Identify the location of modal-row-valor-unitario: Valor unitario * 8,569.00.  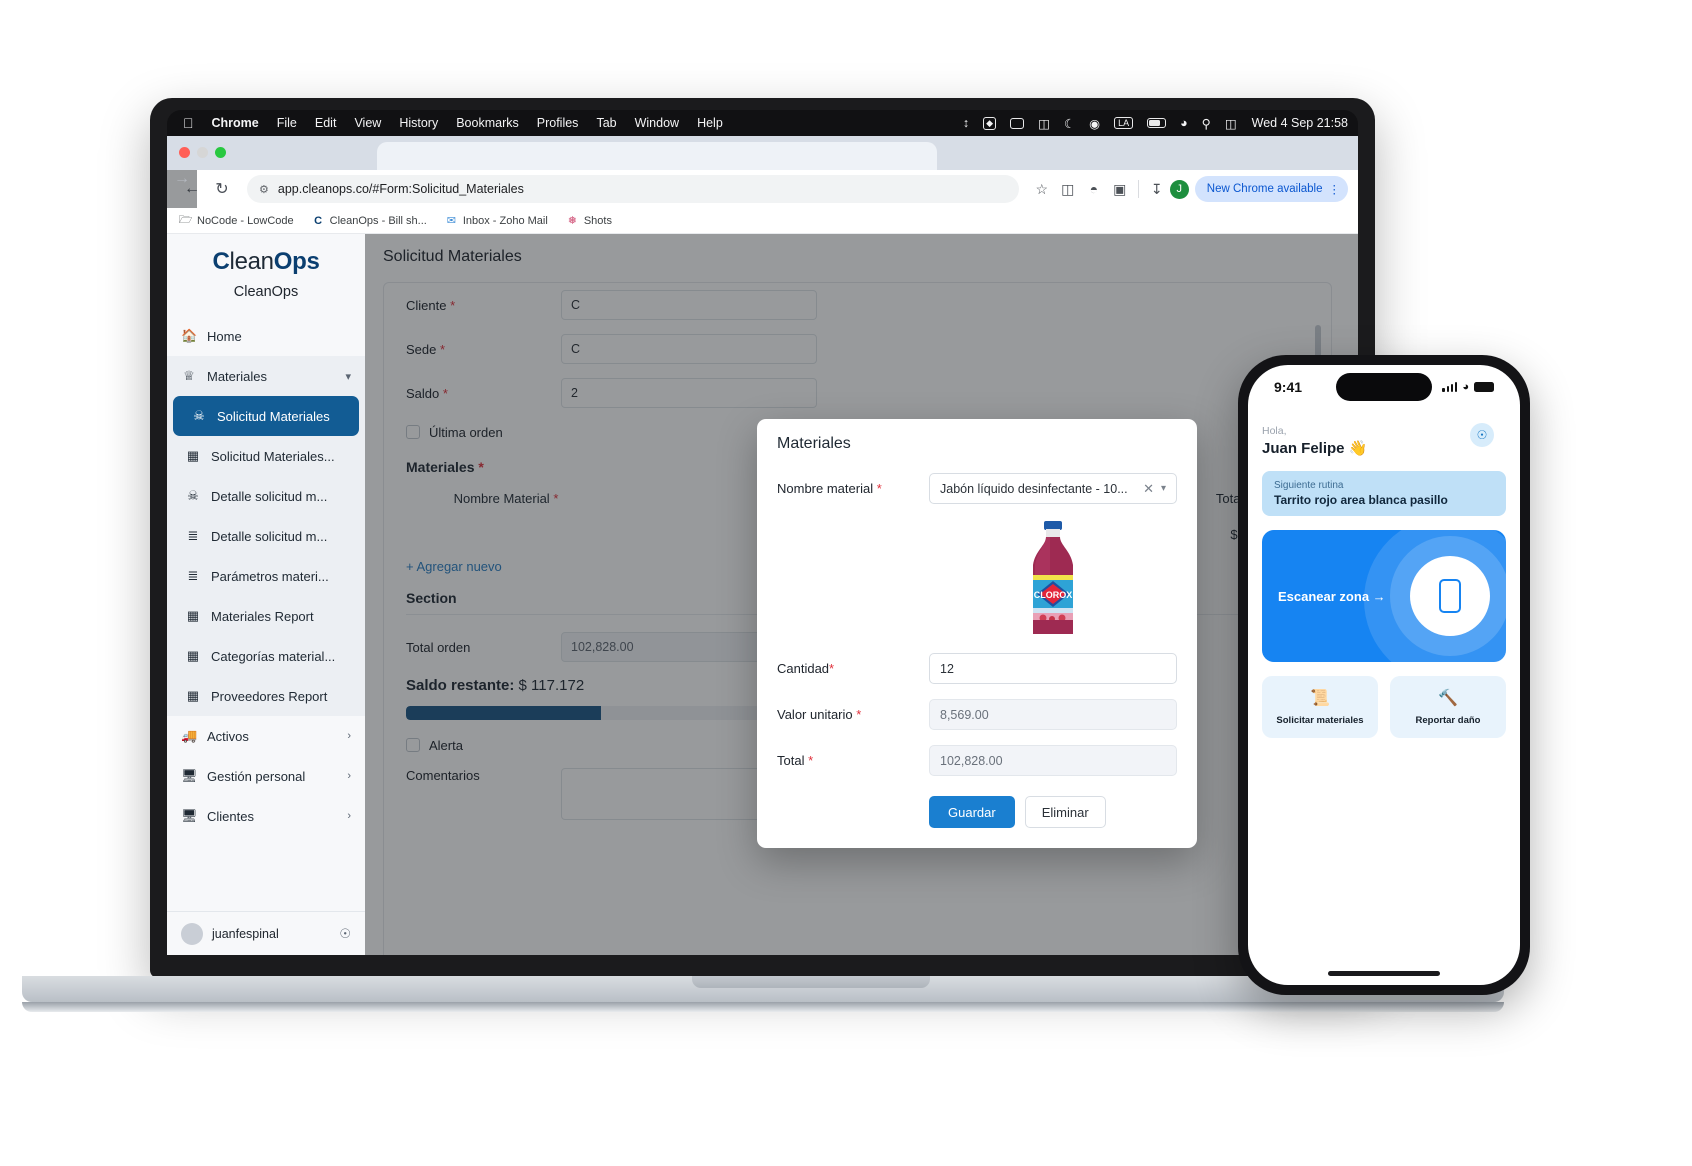
(977, 714).